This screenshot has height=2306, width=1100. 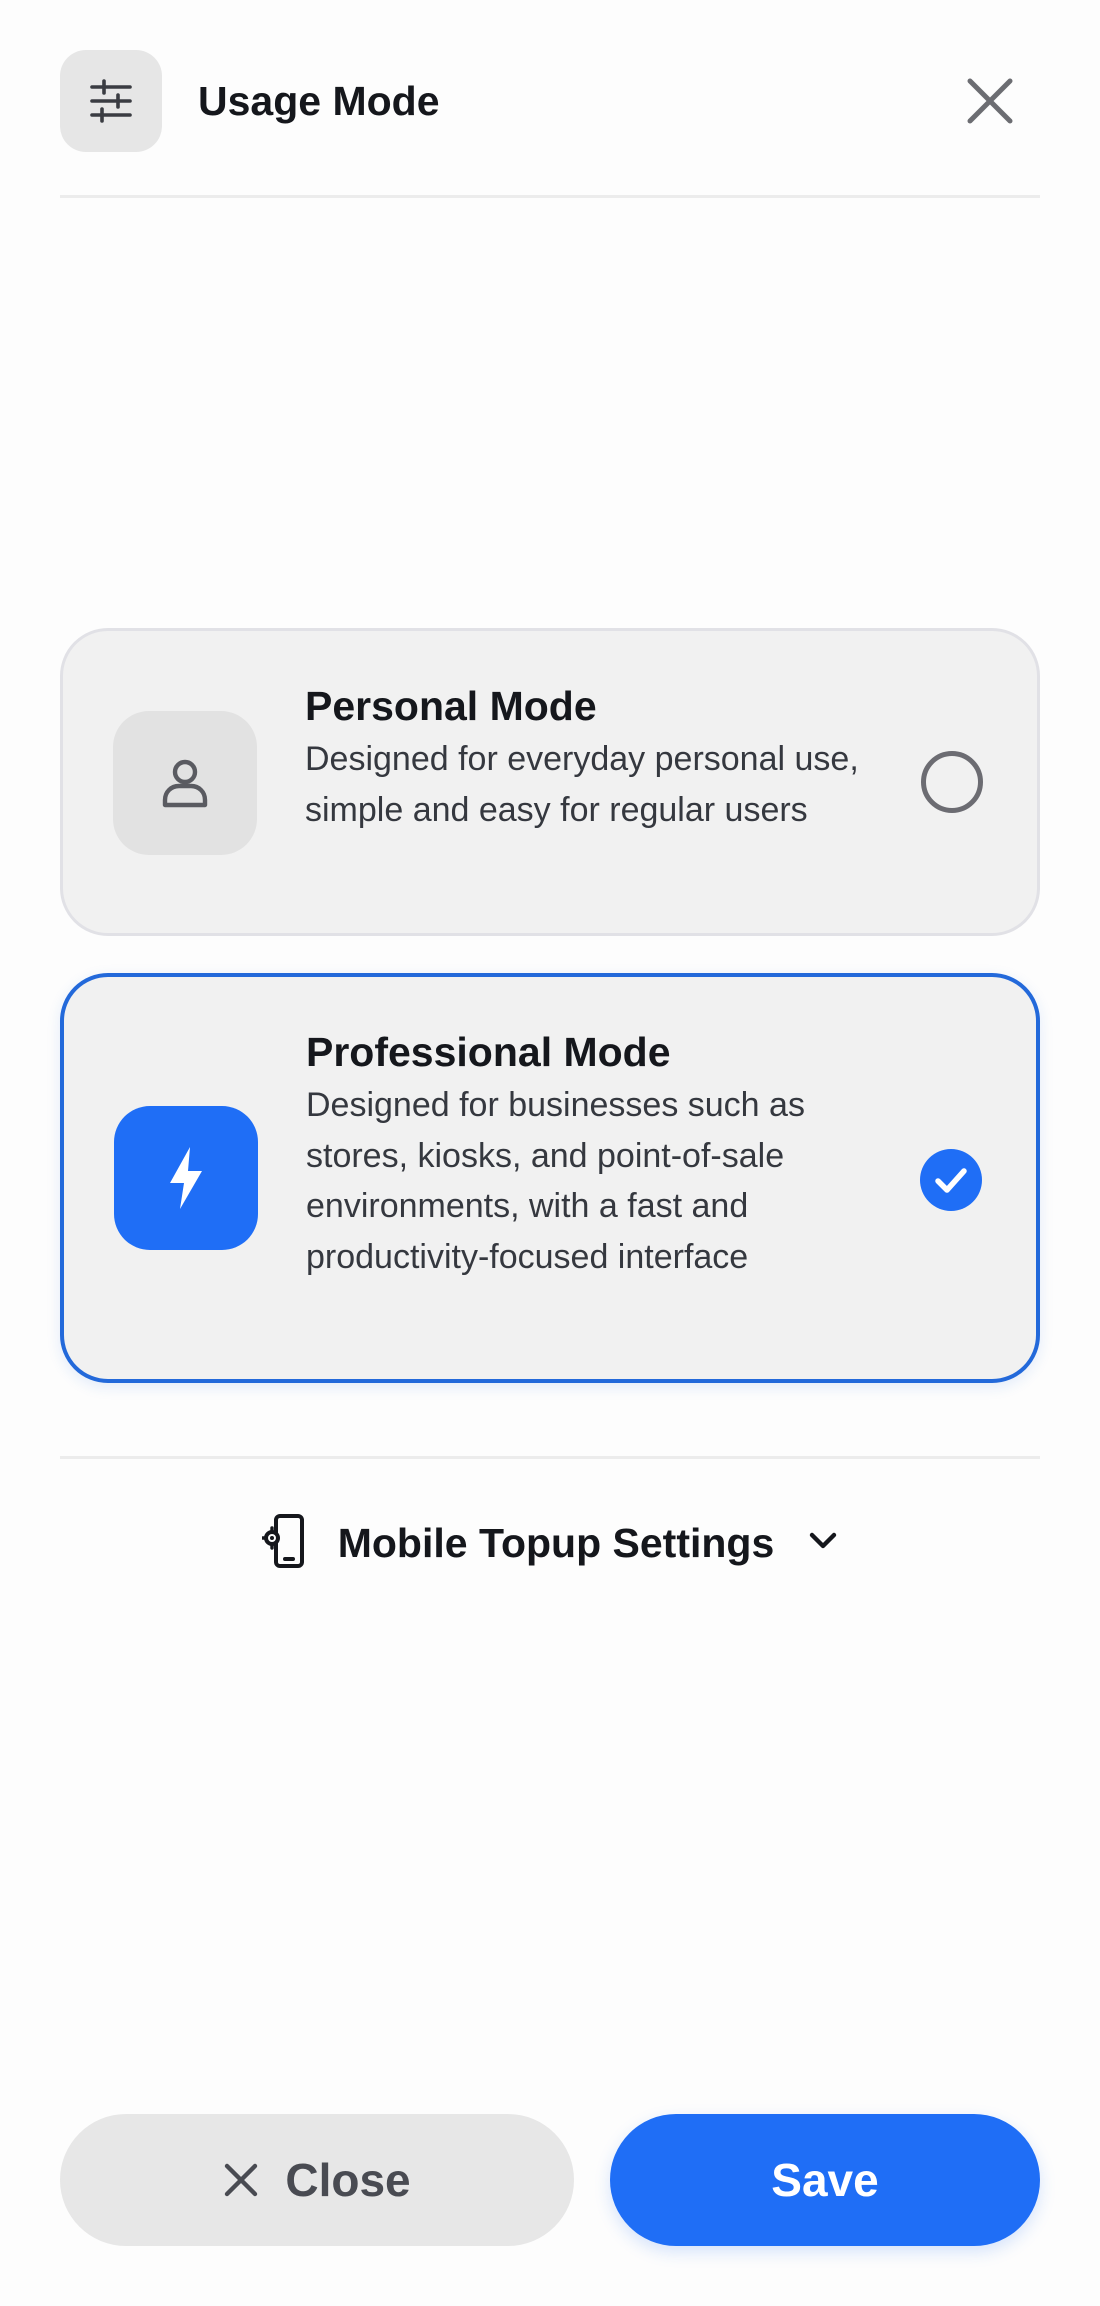 I want to click on lightning-icon, so click(x=186, y=1178).